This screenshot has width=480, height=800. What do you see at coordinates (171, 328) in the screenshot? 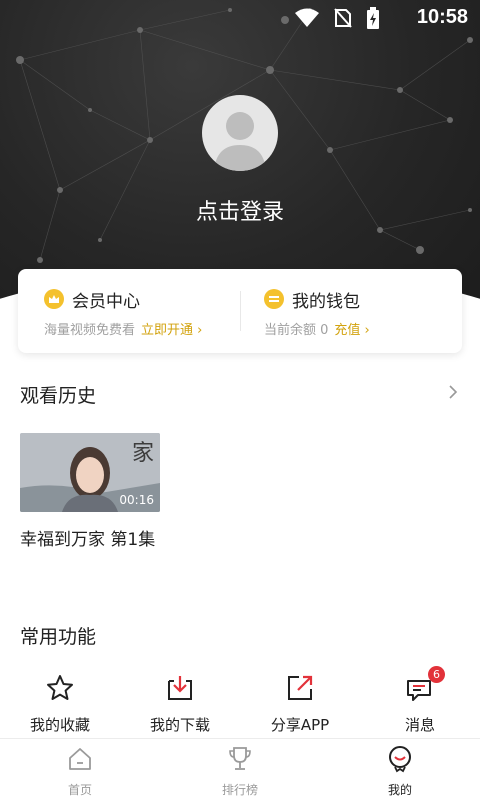
I see `vip-open-link: 立即开通 ›` at bounding box center [171, 328].